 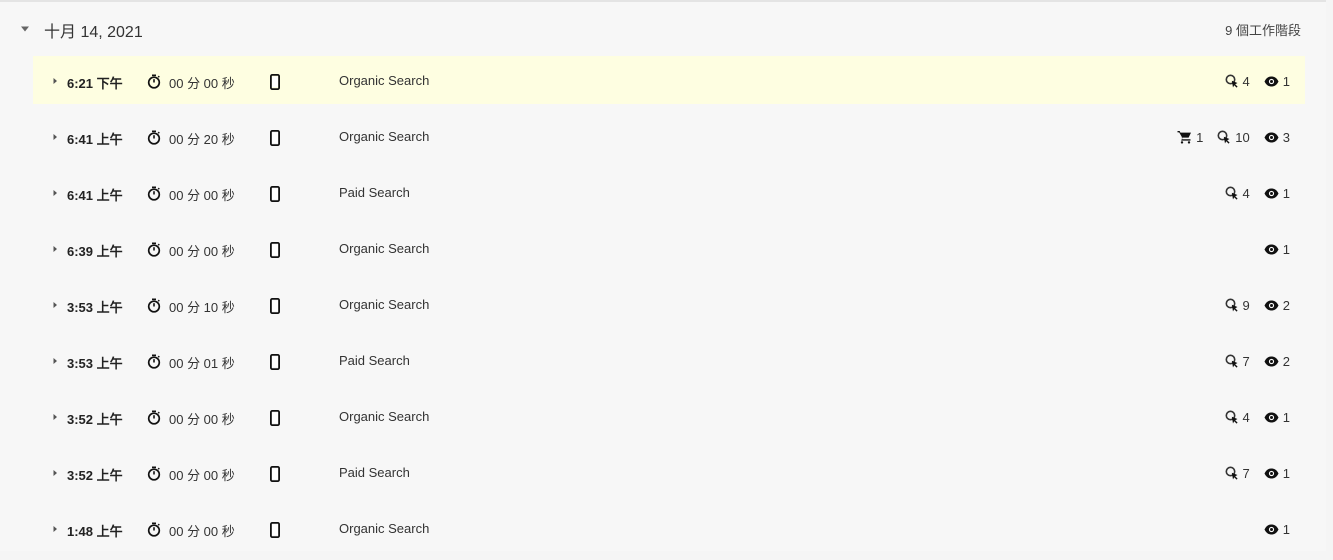 I want to click on day-header: 十月 14, 2021 9 個工作階段, so click(x=663, y=28).